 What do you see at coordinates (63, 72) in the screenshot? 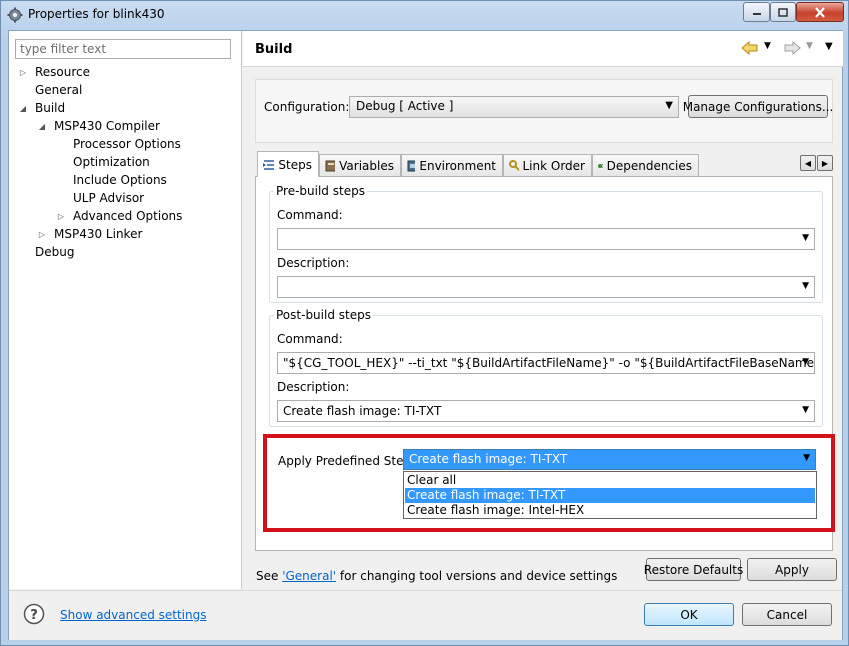
I see `tree-item-label: Resource` at bounding box center [63, 72].